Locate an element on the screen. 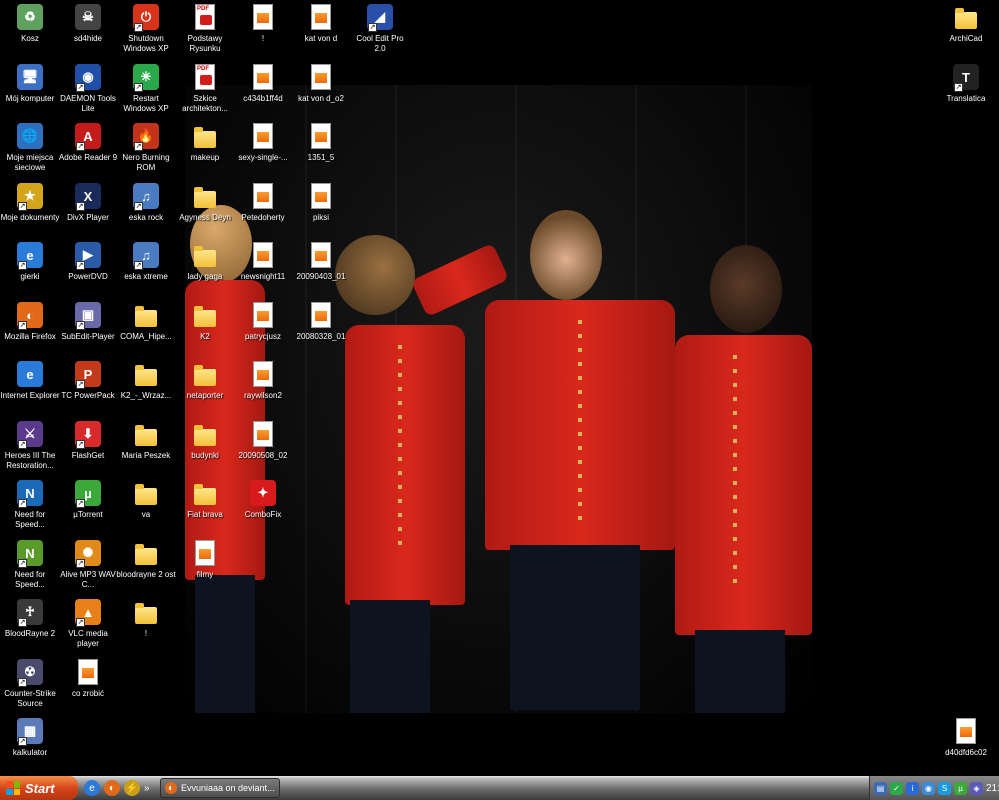 The height and width of the screenshot is (800, 999). desktop-icon: e ↗ gierki is located at coordinates (30, 269).